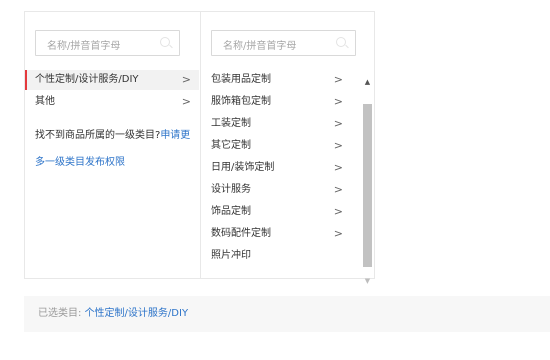 The width and height of the screenshot is (550, 360). What do you see at coordinates (241, 79) in the screenshot?
I see `subcategory-label: 包装用品定制` at bounding box center [241, 79].